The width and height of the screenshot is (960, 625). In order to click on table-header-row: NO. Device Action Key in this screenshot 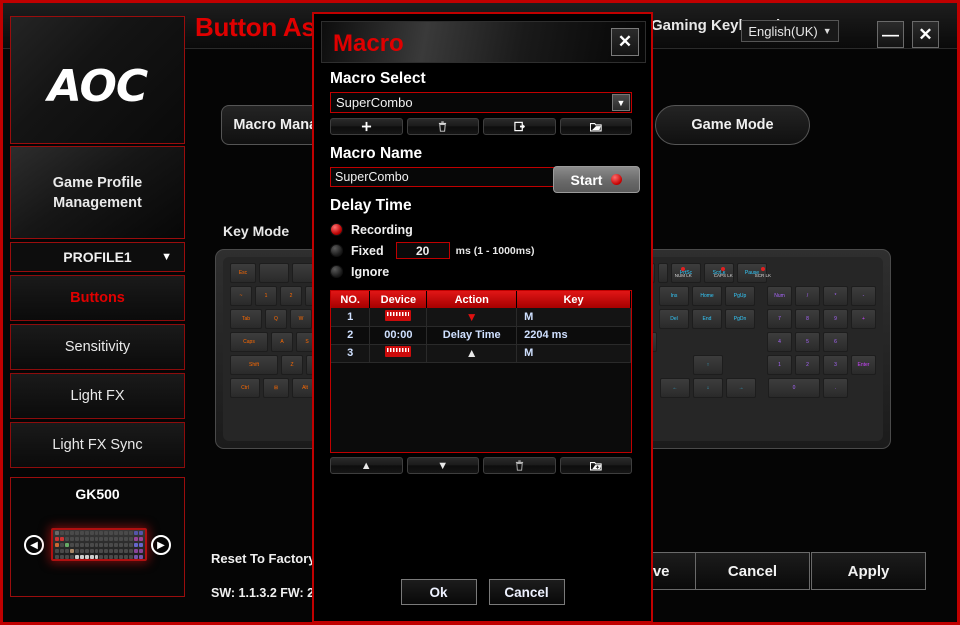, I will do `click(481, 299)`.